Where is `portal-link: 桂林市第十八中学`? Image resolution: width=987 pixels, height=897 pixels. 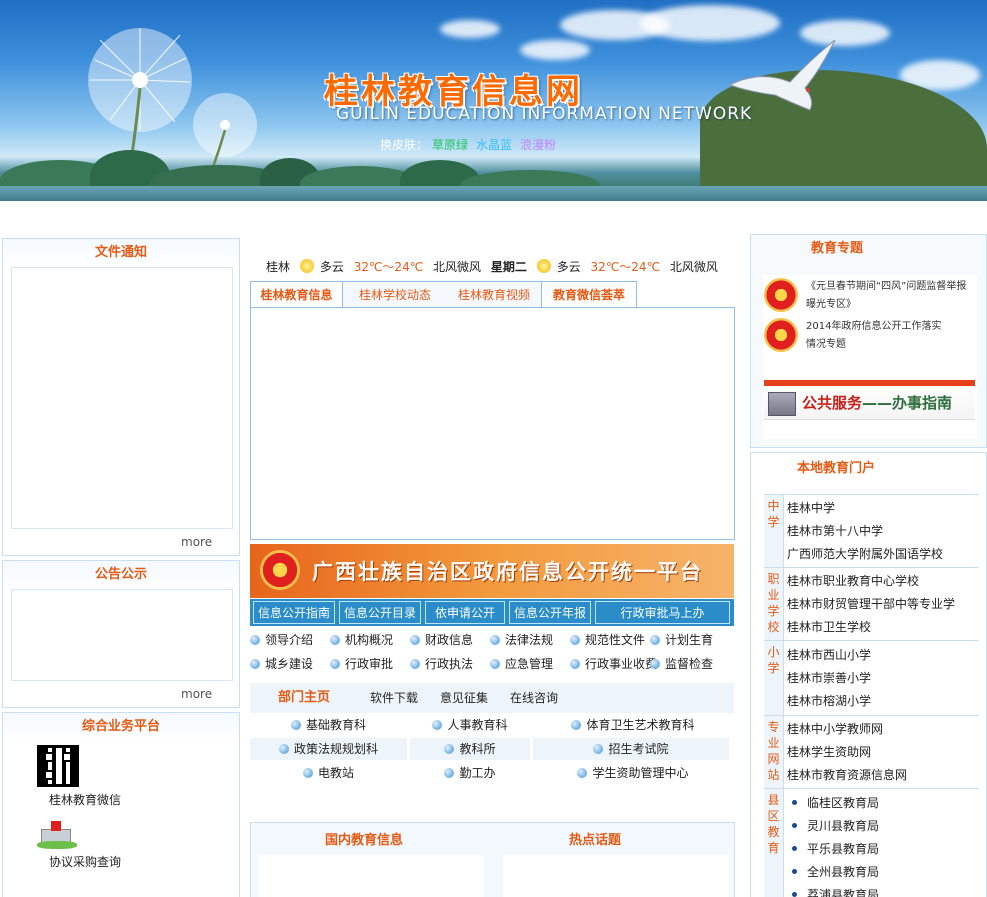 portal-link: 桂林市第十八中学 is located at coordinates (835, 530).